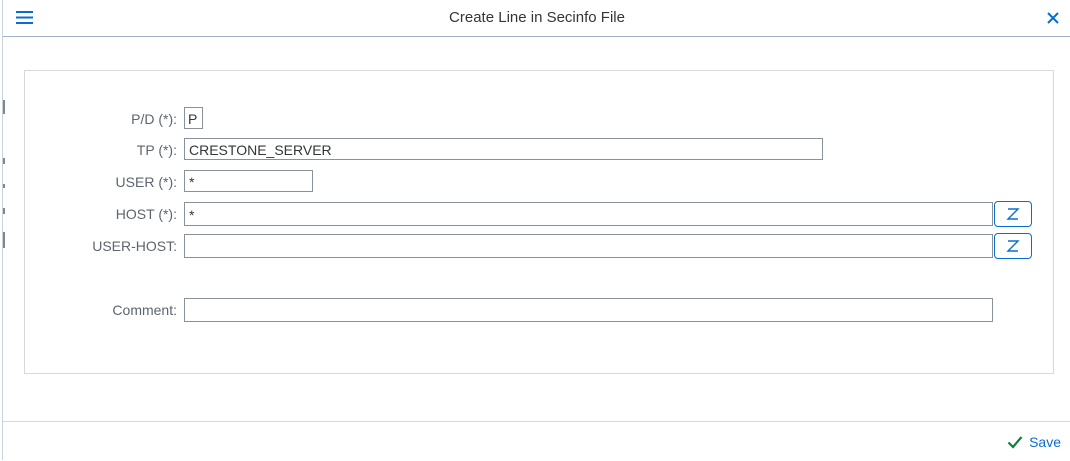  Describe the element at coordinates (193, 118) in the screenshot. I see `pd-field: P` at that location.